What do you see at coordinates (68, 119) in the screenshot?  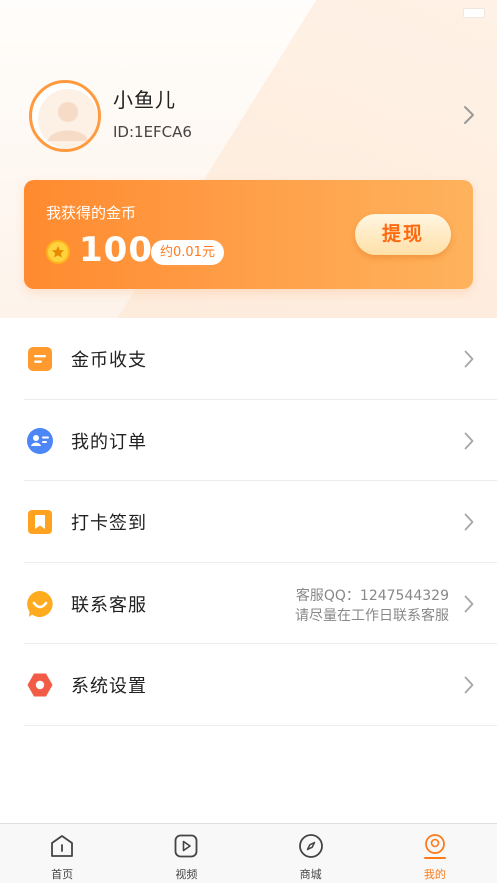 I see `default-avatar-icon` at bounding box center [68, 119].